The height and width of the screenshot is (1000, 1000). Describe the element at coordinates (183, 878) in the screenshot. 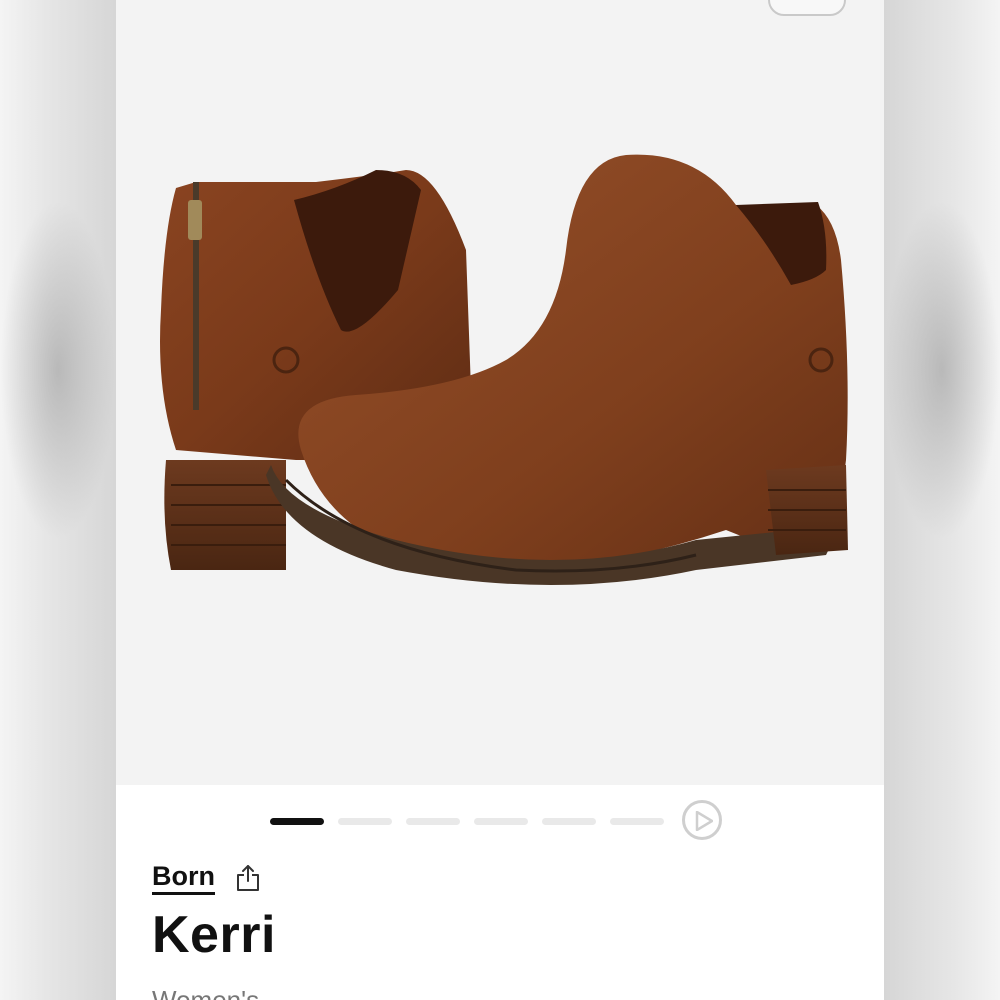

I see `brand-link: Born` at that location.